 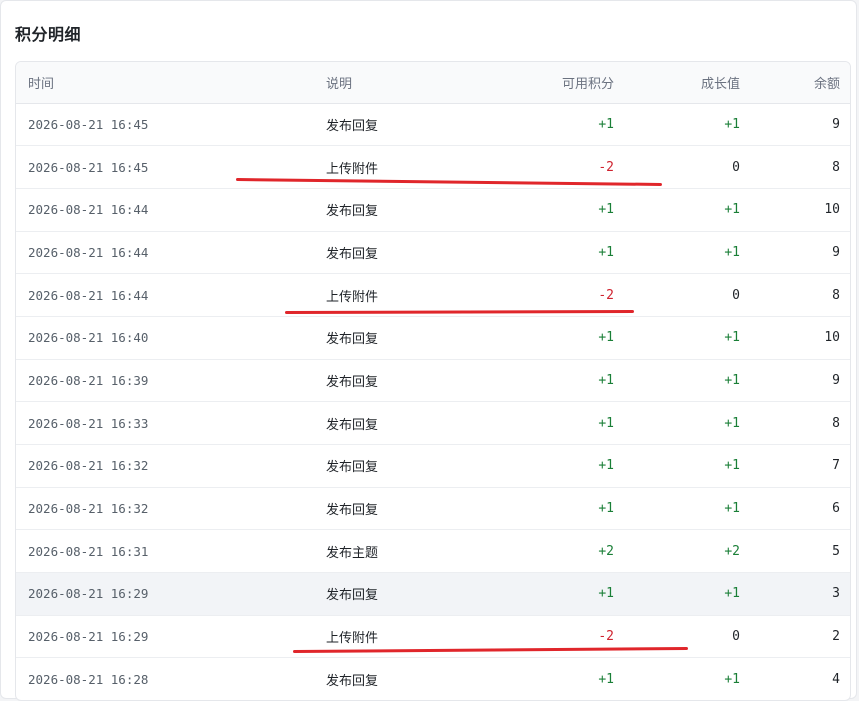 I want to click on table-row: 2026-08-21 16:32 发布回复 +1 +1 6, so click(x=433, y=509).